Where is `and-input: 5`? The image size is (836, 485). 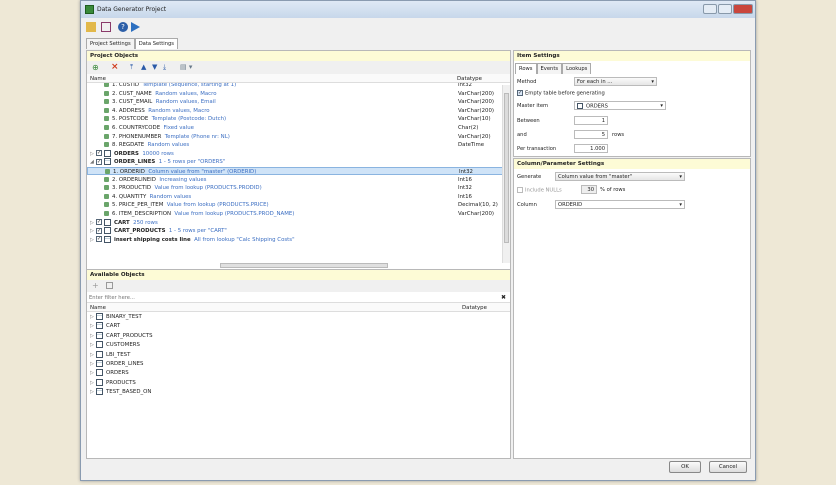 and-input: 5 is located at coordinates (591, 134).